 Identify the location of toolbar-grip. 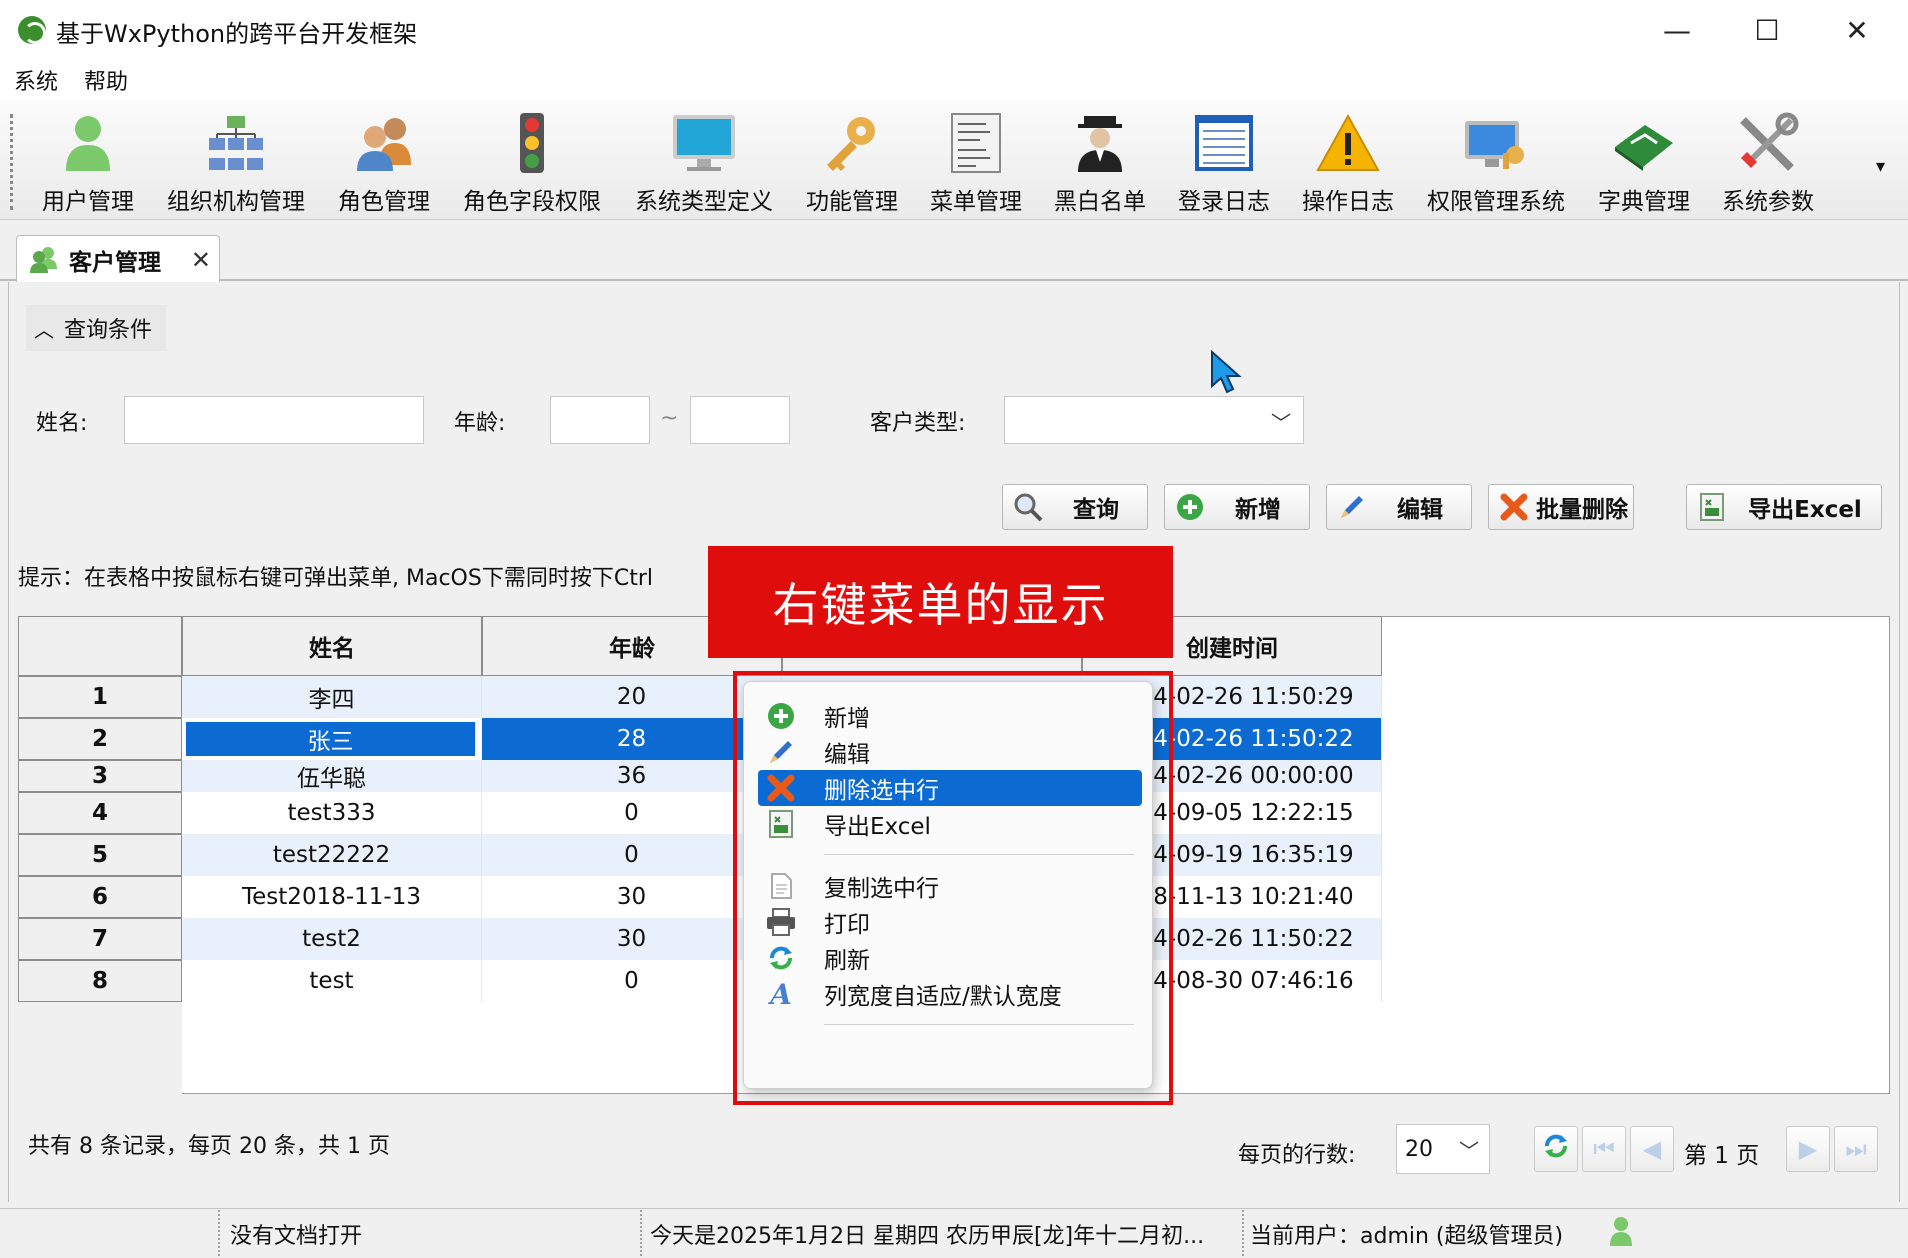
(12, 162).